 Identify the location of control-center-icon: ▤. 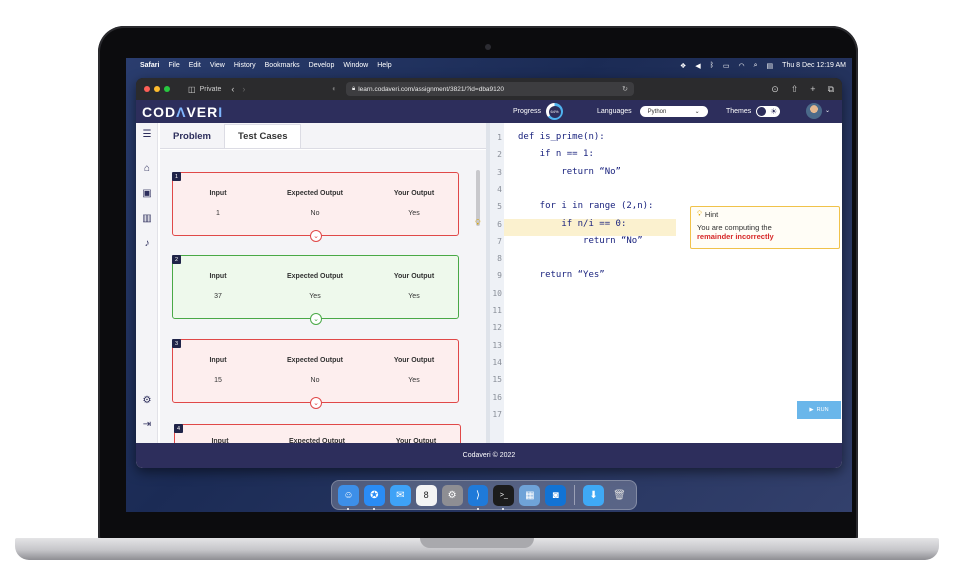
(770, 66).